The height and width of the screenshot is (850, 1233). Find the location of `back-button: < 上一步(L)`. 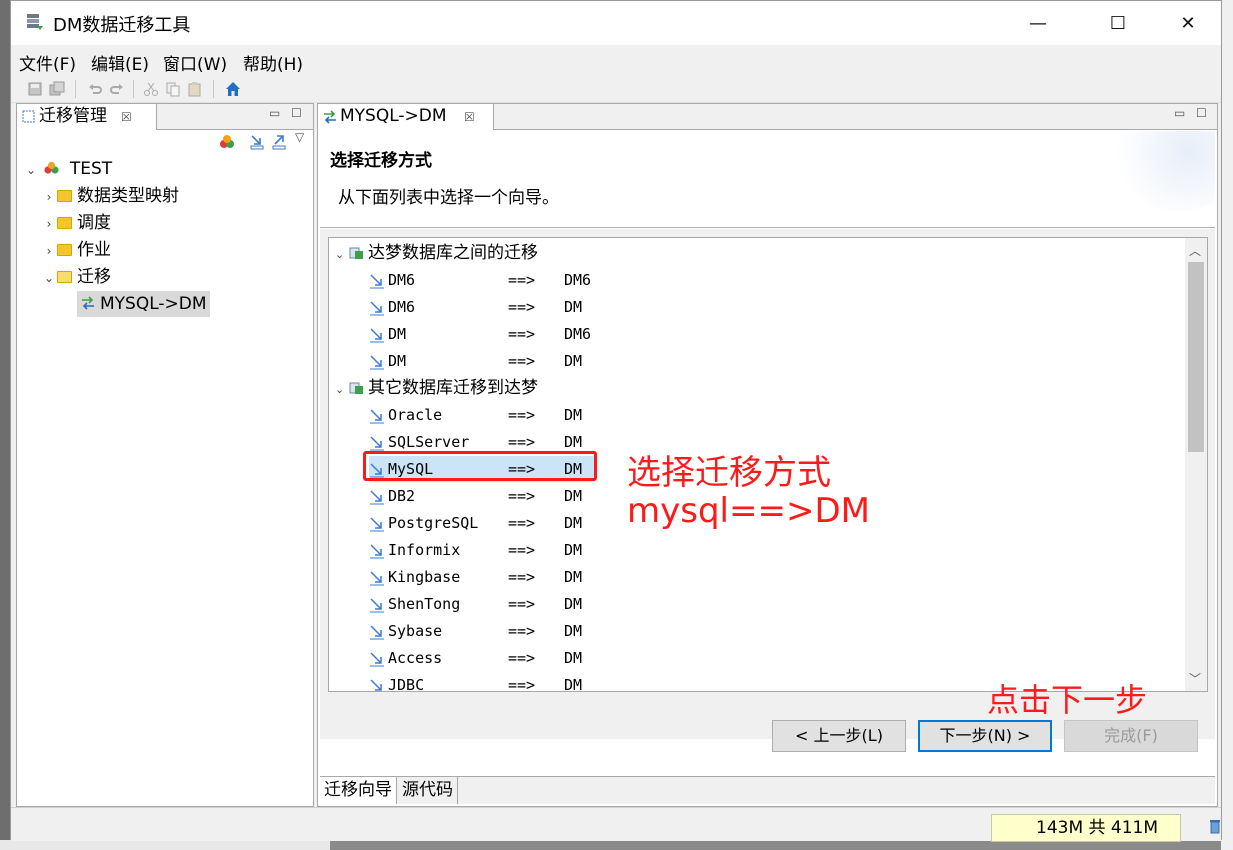

back-button: < 上一步(L) is located at coordinates (839, 736).